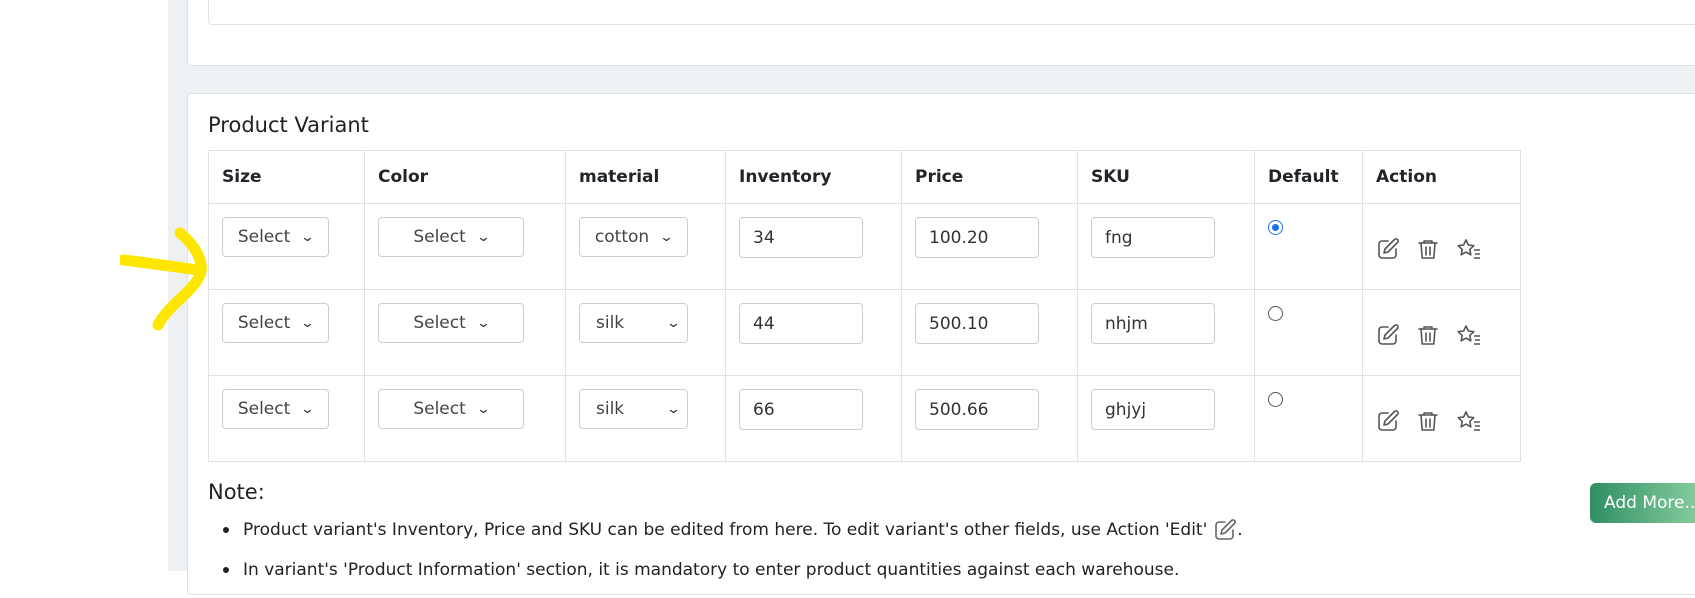 This screenshot has width=1695, height=598. What do you see at coordinates (633, 237) in the screenshot?
I see `material-select: cotton ⌄` at bounding box center [633, 237].